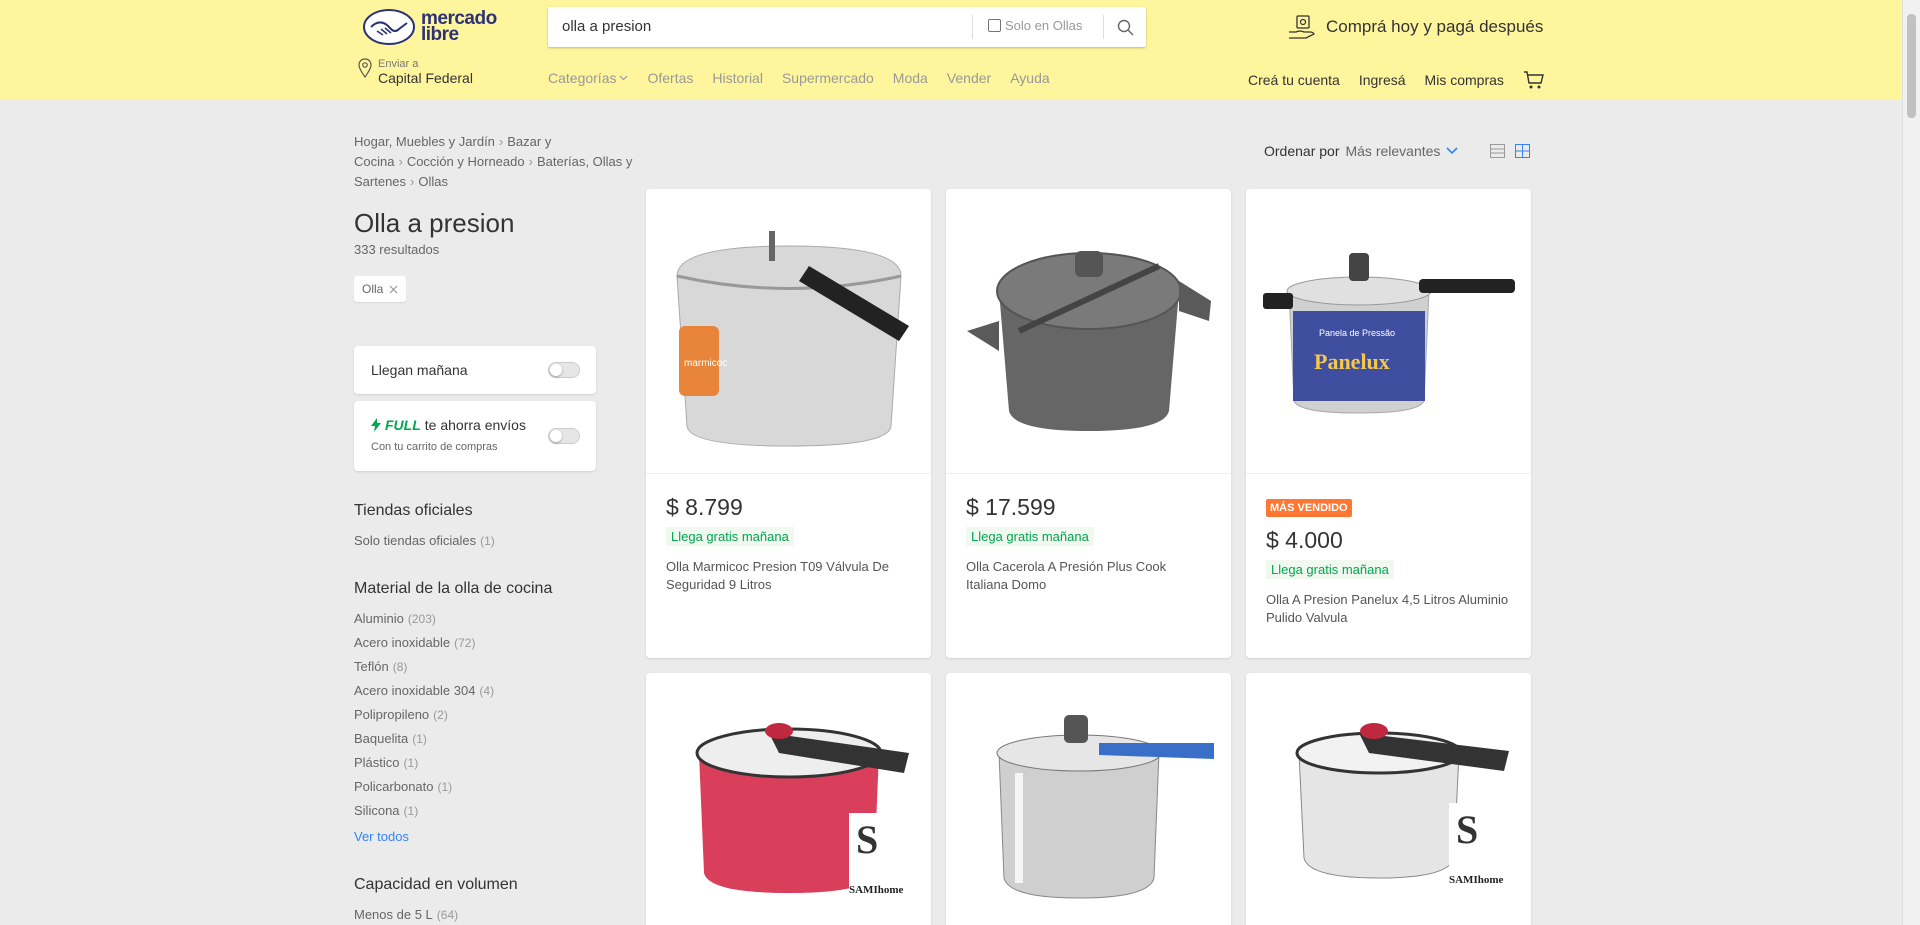 This screenshot has height=925, width=1920. Describe the element at coordinates (1352, 361) in the screenshot. I see `panelux-image-label: Panelux` at that location.